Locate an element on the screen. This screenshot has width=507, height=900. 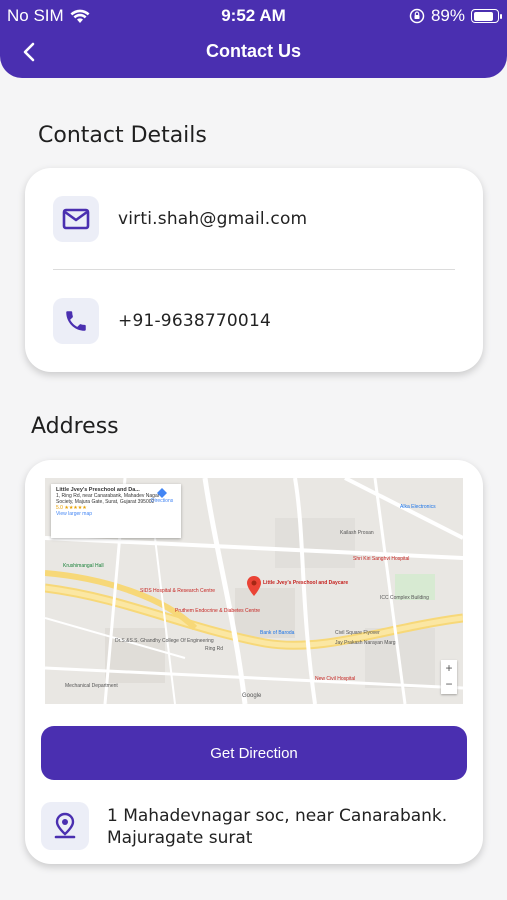
map-label-7: Jay Prakash Narayan Marg is located at coordinates (365, 643).